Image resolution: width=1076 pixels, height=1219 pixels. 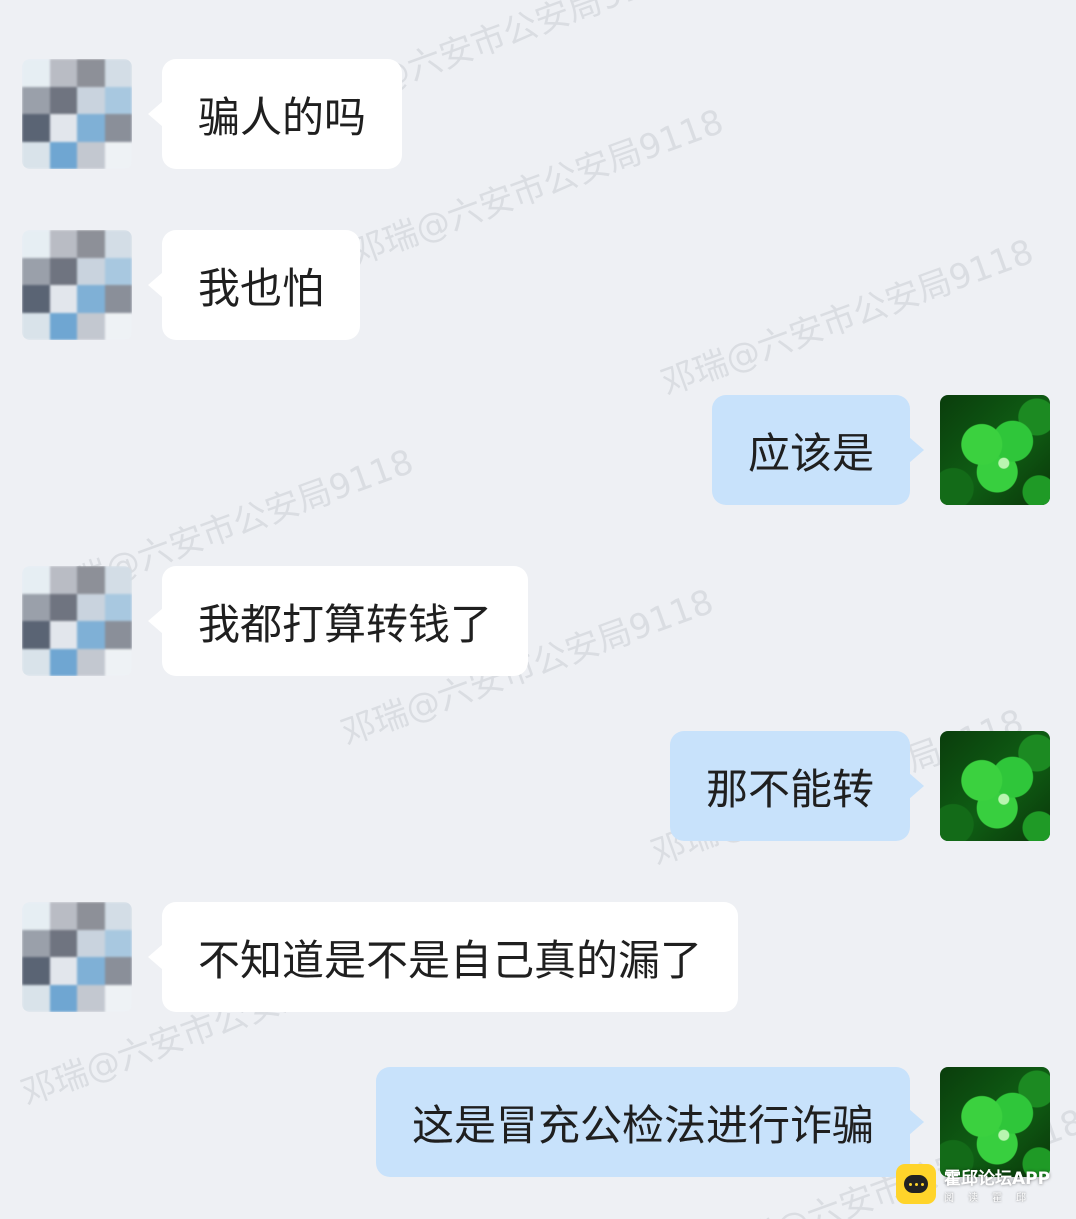 I want to click on message-row: 骗人的吗, so click(x=538, y=114).